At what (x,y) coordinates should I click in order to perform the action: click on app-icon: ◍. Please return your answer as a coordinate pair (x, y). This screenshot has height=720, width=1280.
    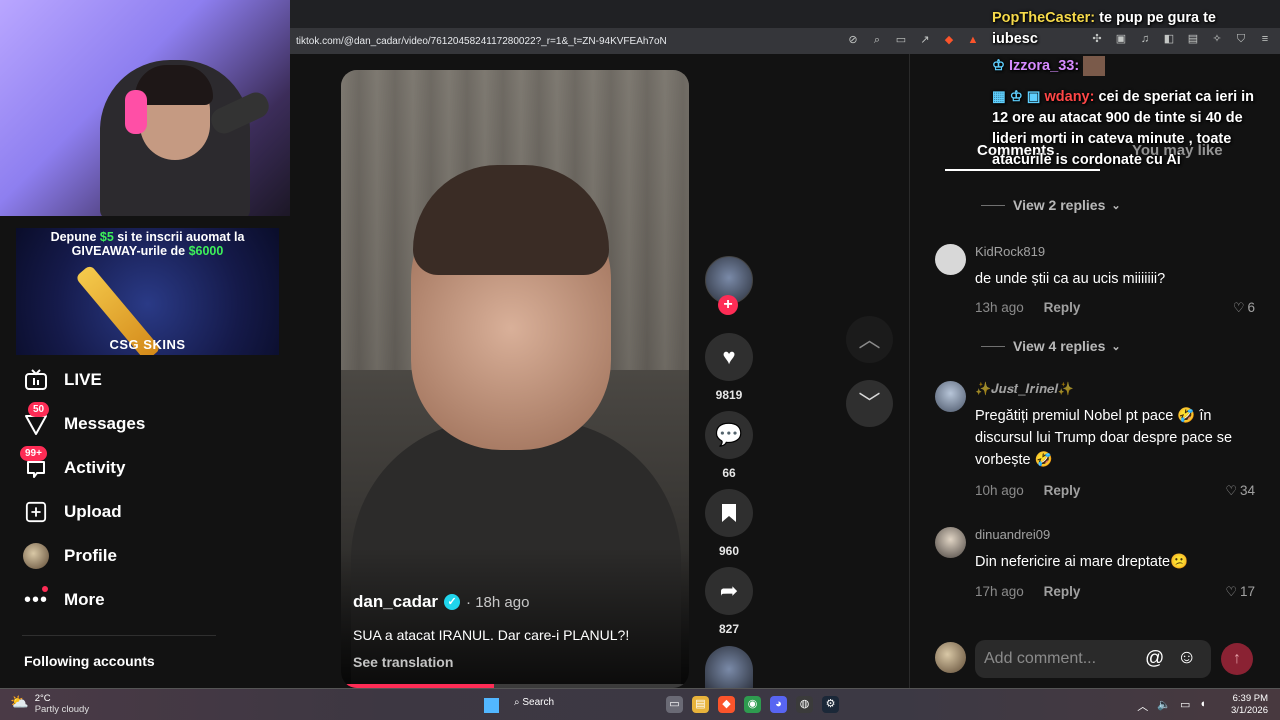
    Looking at the image, I should click on (804, 704).